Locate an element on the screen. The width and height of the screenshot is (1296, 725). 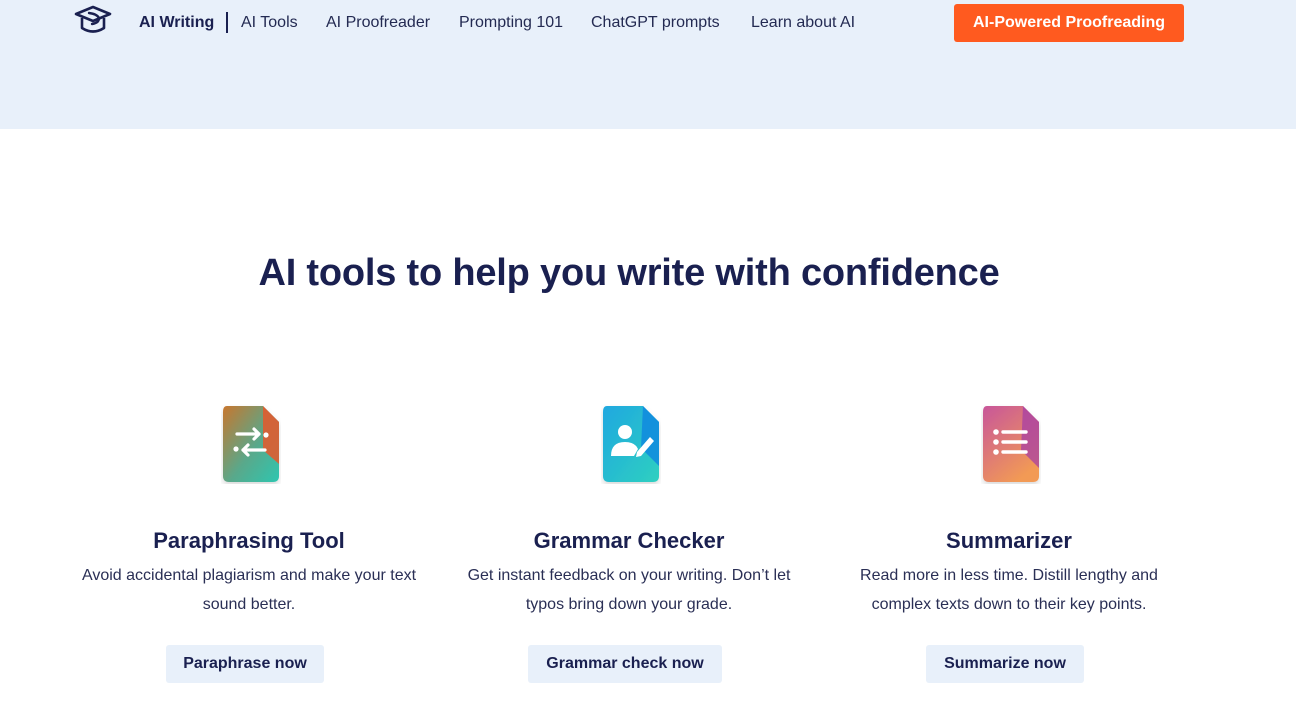
tool-title: Summarizer is located at coordinates (1009, 540).